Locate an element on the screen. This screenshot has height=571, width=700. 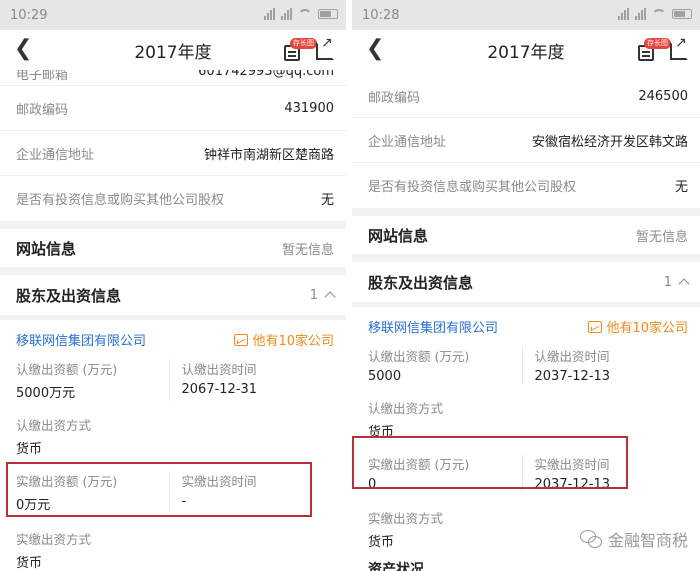
subscribed-time-value: 2067-12-31 is located at coordinates (219, 389).